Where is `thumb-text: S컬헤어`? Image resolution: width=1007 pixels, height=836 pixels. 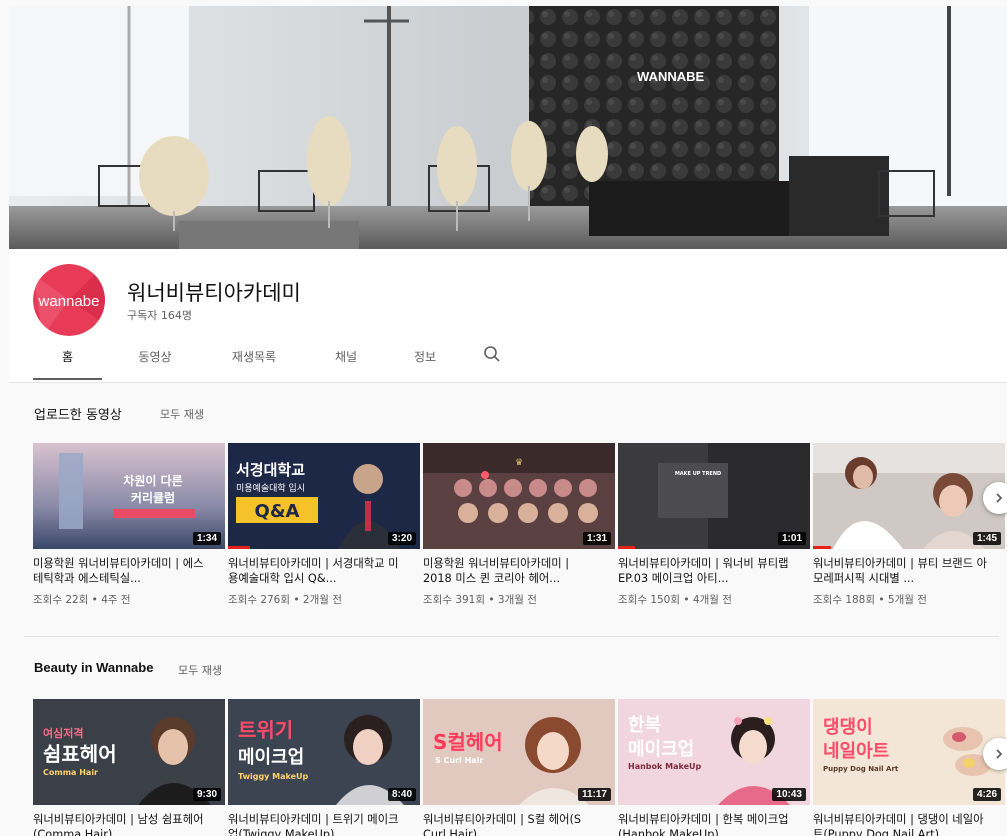 thumb-text: S컬헤어 is located at coordinates (468, 742).